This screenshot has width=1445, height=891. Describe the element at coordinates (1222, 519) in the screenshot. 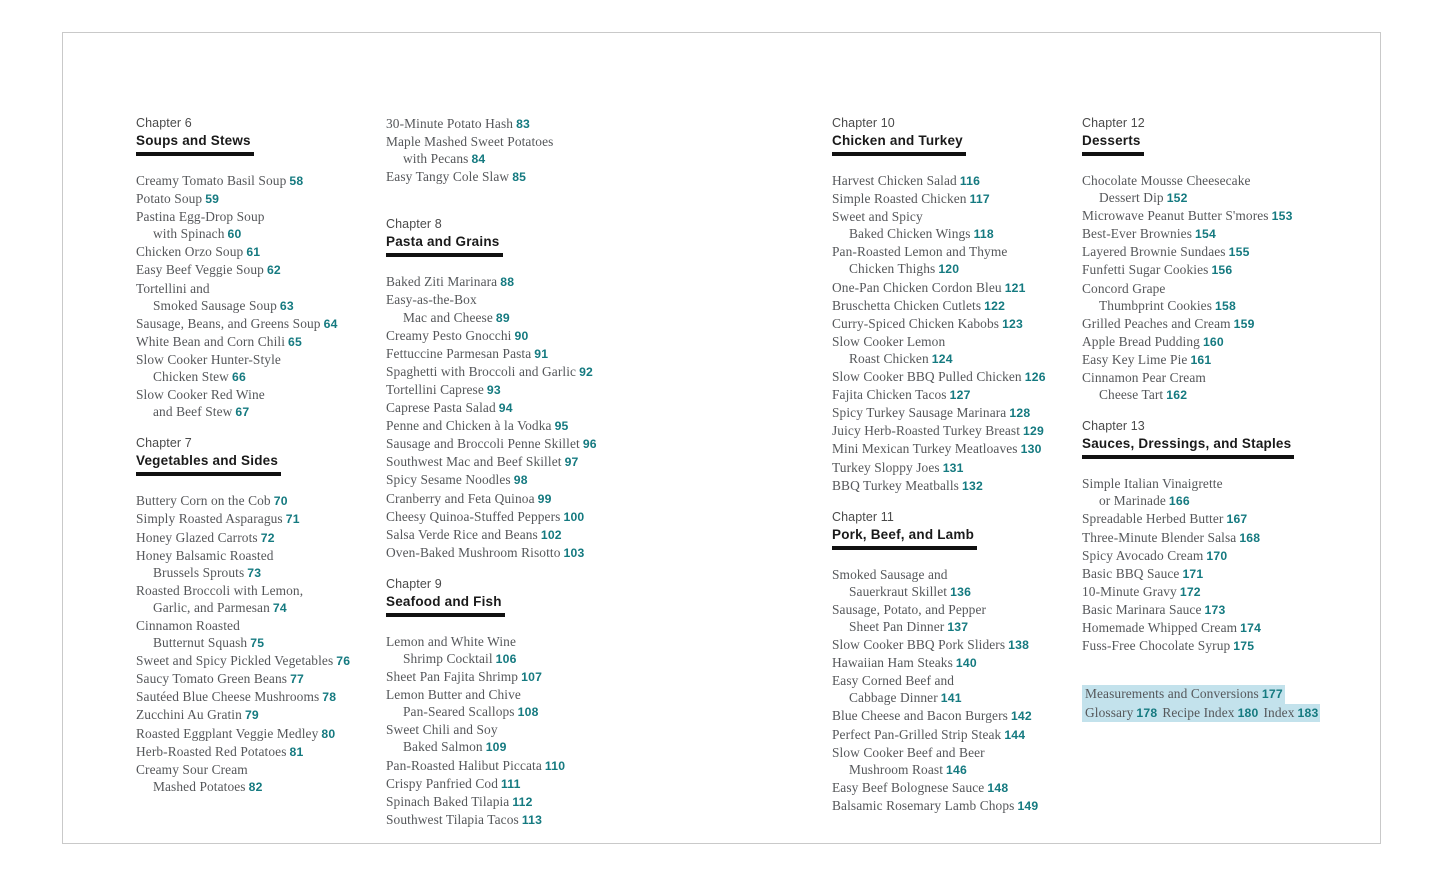

I see `toc-entry: Spreadable Herbed Butter 167` at that location.